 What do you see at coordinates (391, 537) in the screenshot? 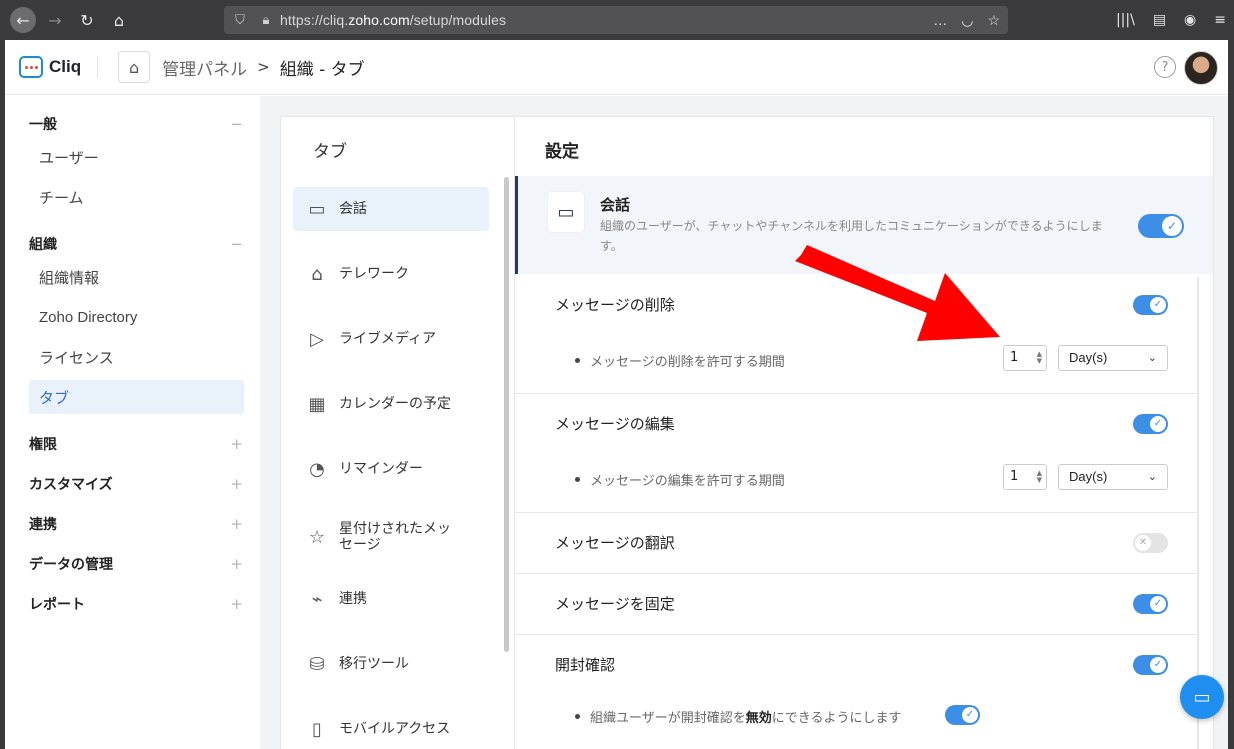
I see `tab-starred-messages: ☆ 星付けされたメッセージ` at bounding box center [391, 537].